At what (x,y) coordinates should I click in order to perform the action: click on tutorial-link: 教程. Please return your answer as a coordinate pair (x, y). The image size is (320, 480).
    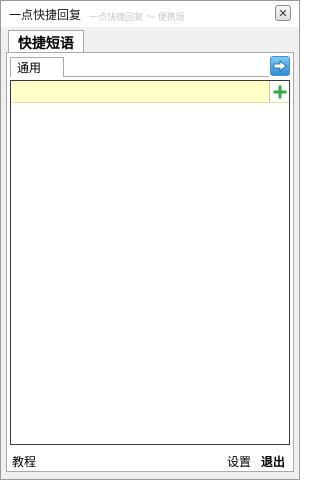
    Looking at the image, I should click on (24, 461).